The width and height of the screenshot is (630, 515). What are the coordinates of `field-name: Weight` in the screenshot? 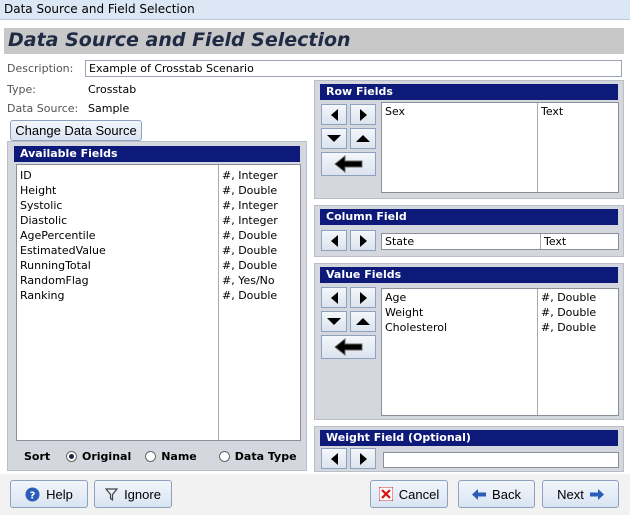 It's located at (404, 312).